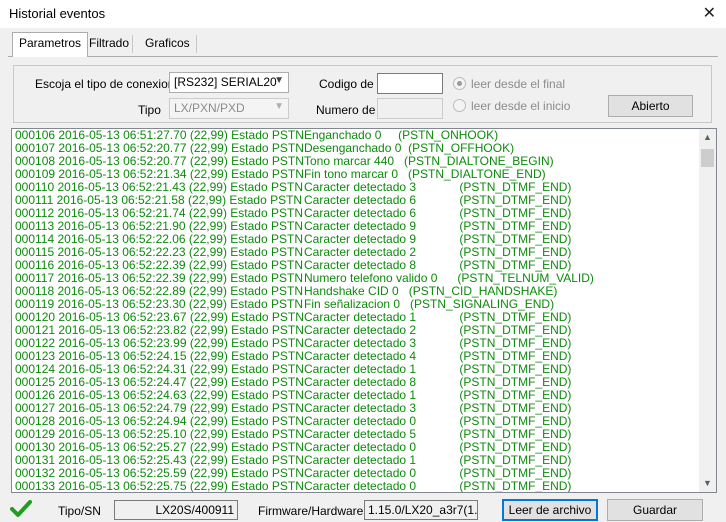 The height and width of the screenshot is (522, 726). Describe the element at coordinates (57, 13) in the screenshot. I see `window-title: Historial eventos` at that location.